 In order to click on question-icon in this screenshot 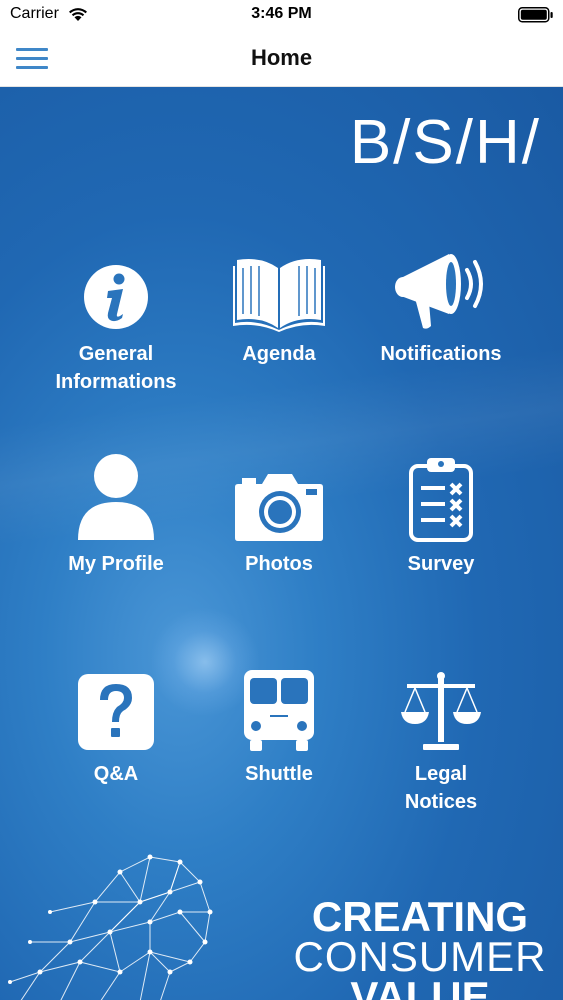, I will do `click(116, 707)`.